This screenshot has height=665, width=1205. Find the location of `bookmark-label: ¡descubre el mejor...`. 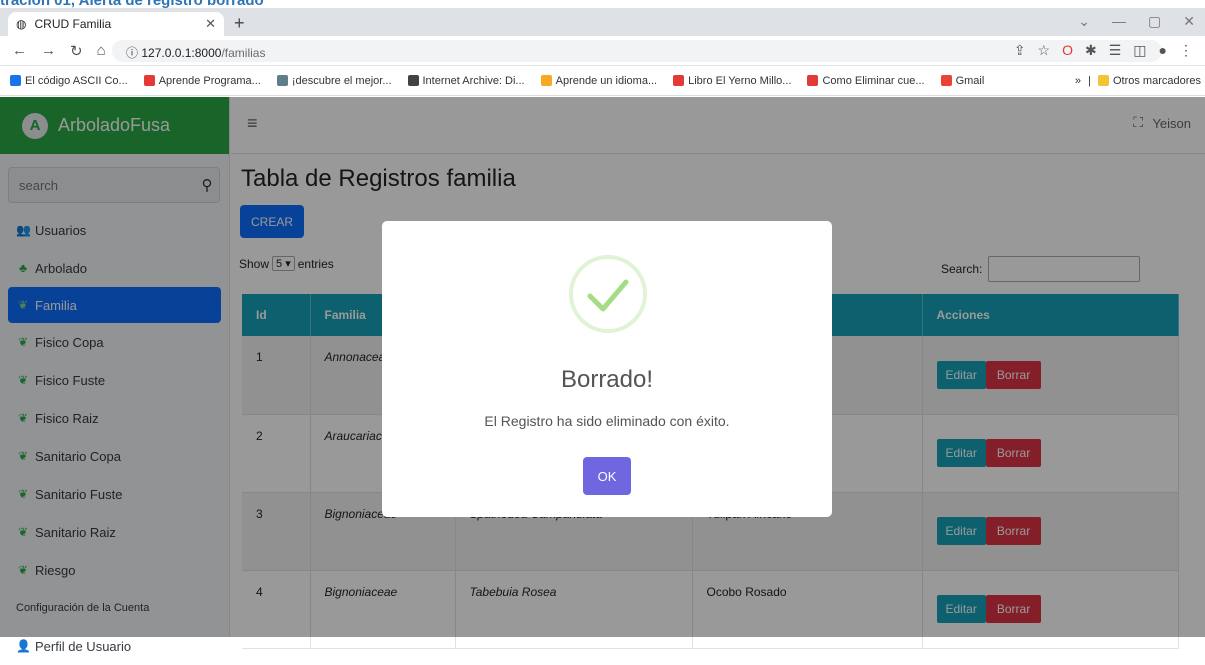

bookmark-label: ¡descubre el mejor... is located at coordinates (341, 80).